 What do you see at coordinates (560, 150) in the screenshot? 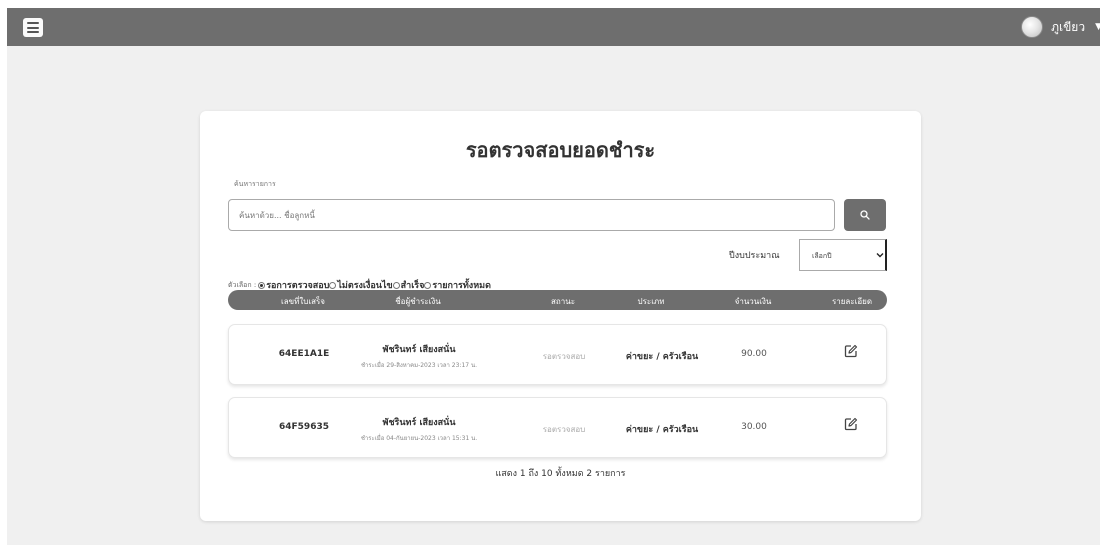
I see `page-title: รอตรวจสอบยอดชำระ` at bounding box center [560, 150].